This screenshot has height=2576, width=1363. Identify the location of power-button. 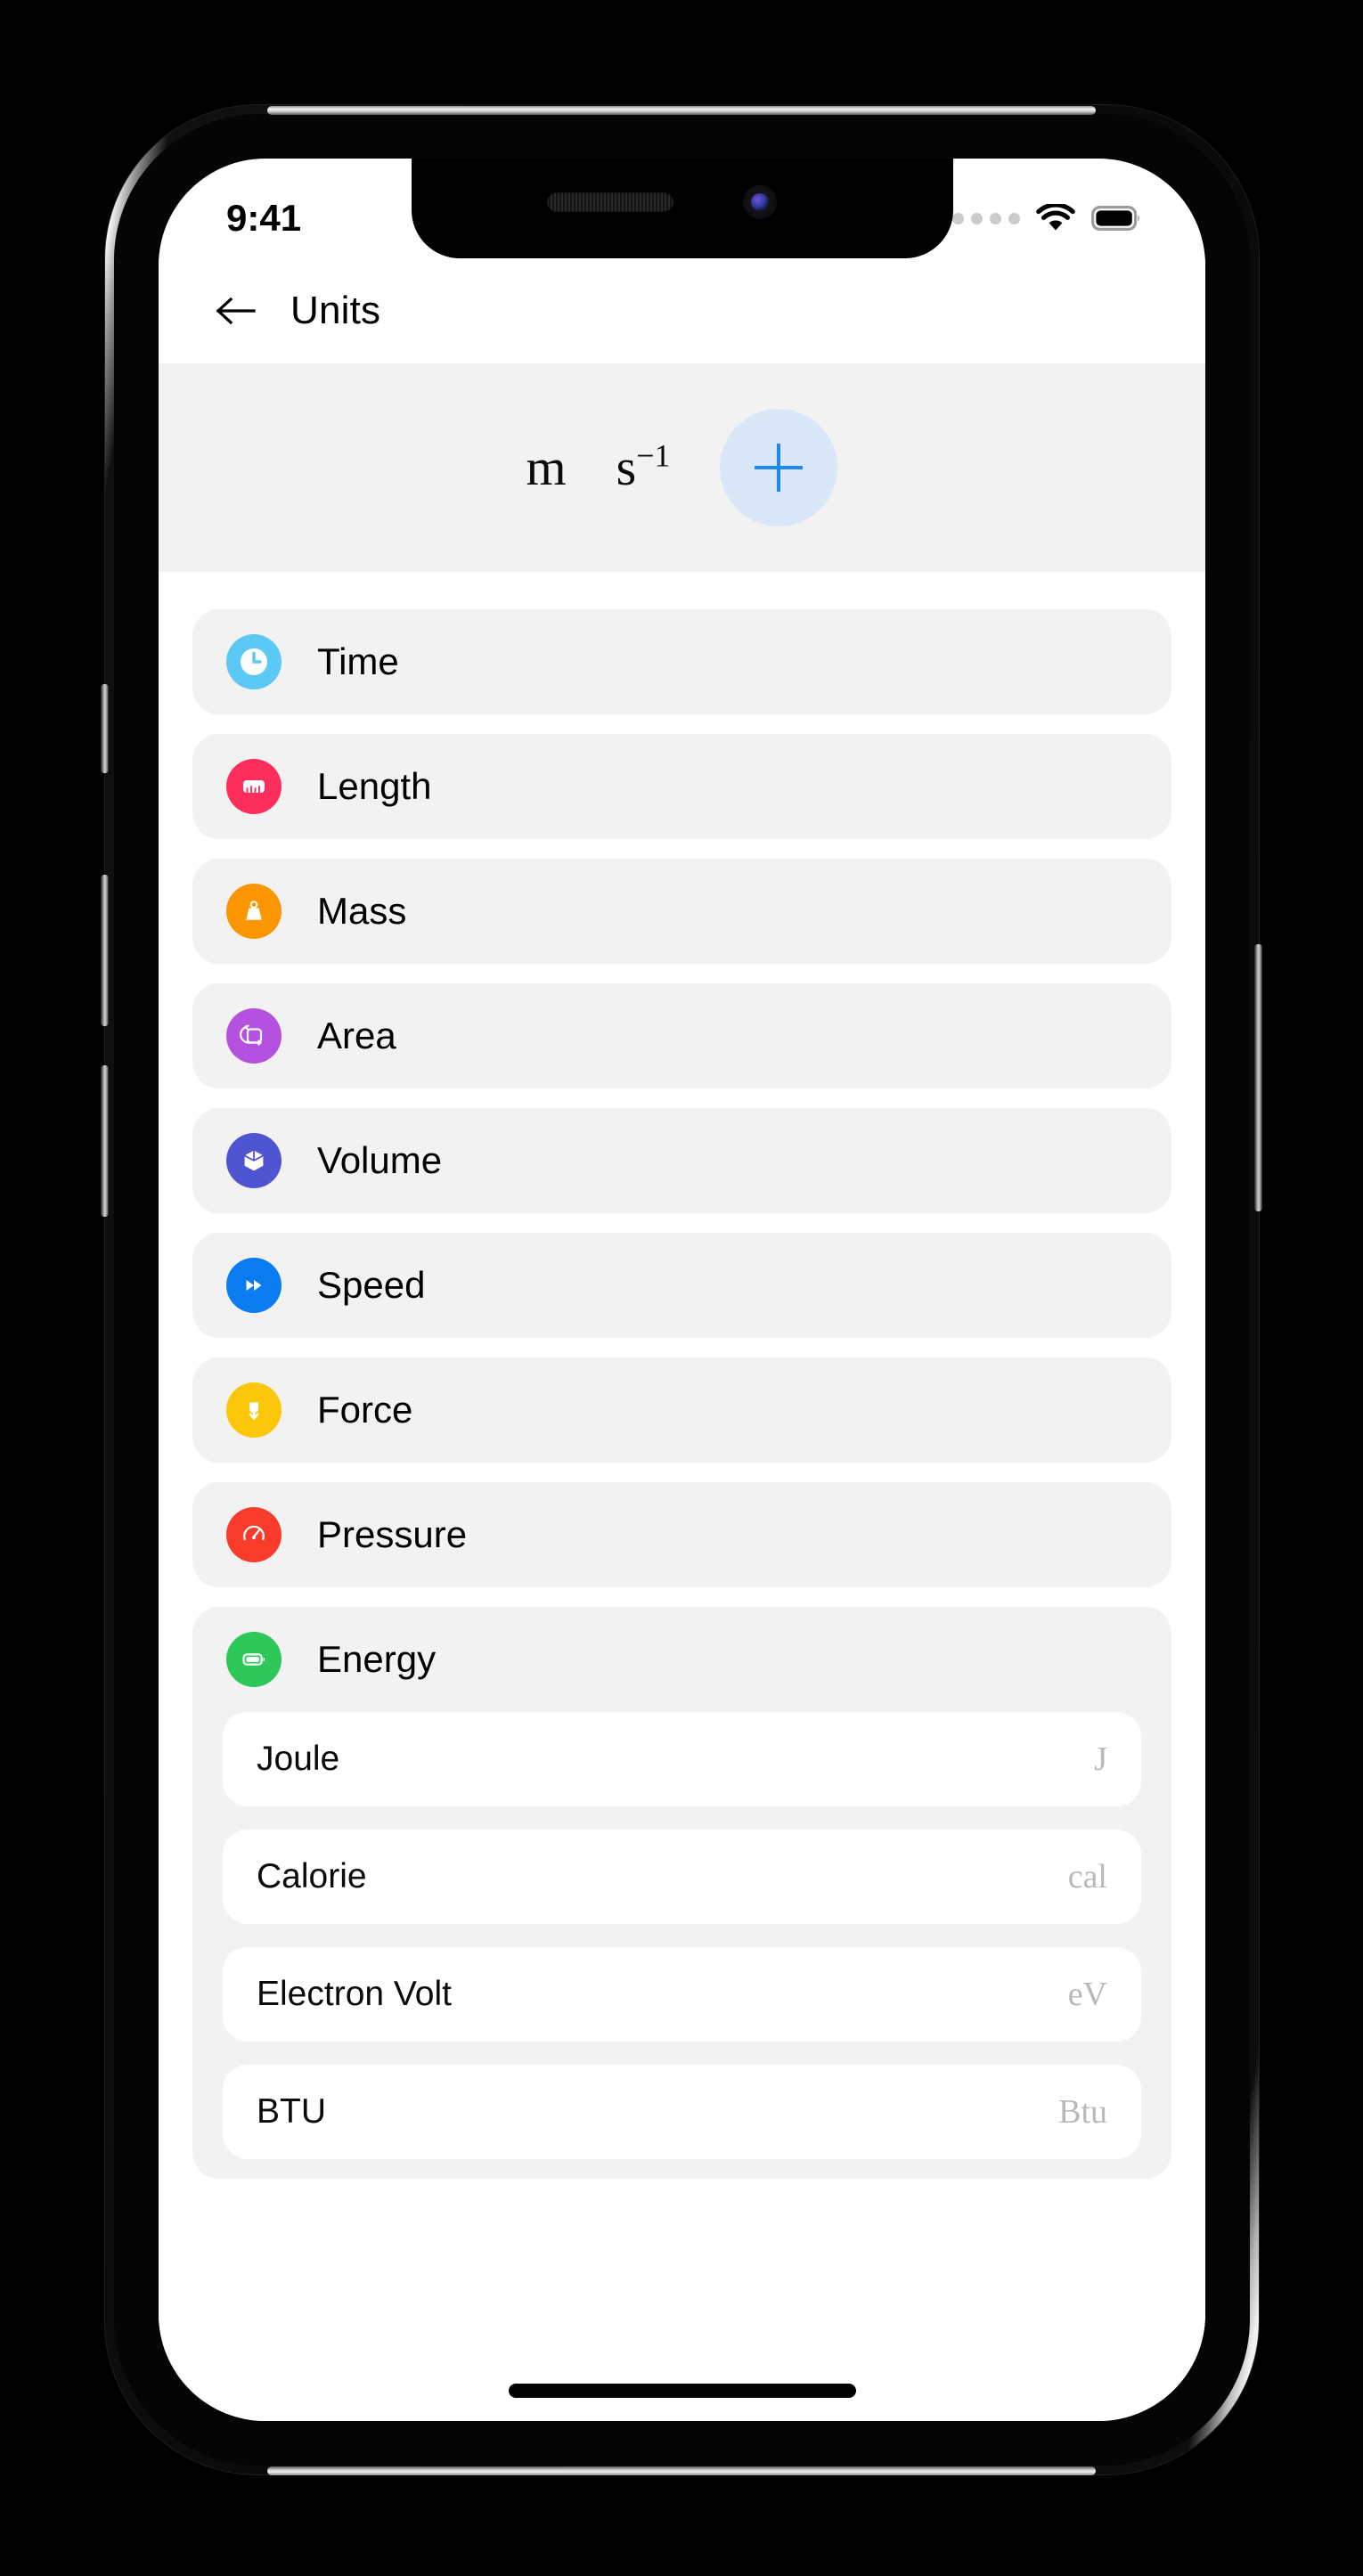
(1258, 1077).